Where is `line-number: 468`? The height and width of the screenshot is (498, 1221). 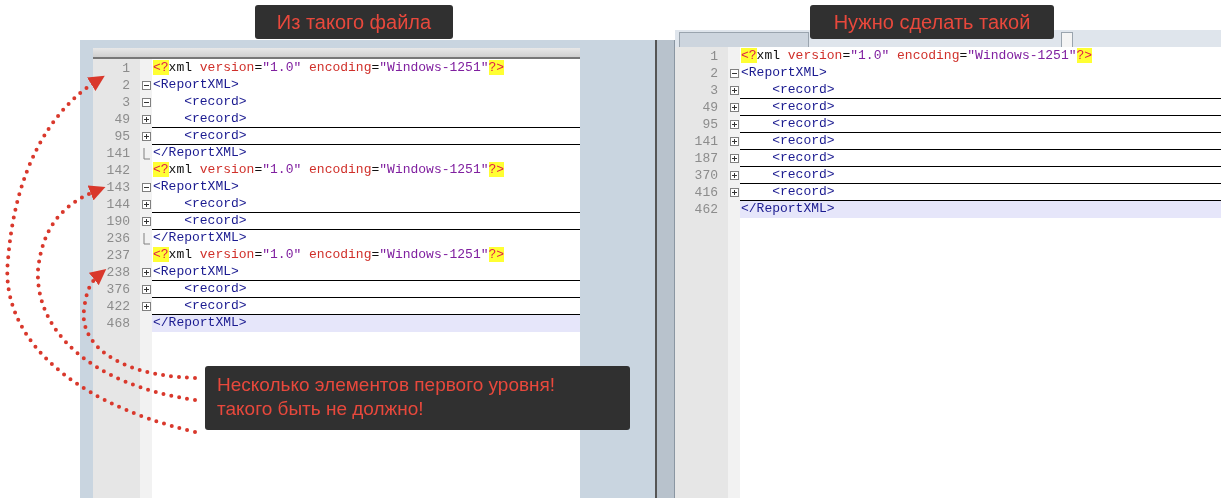
line-number: 468 is located at coordinates (118, 323).